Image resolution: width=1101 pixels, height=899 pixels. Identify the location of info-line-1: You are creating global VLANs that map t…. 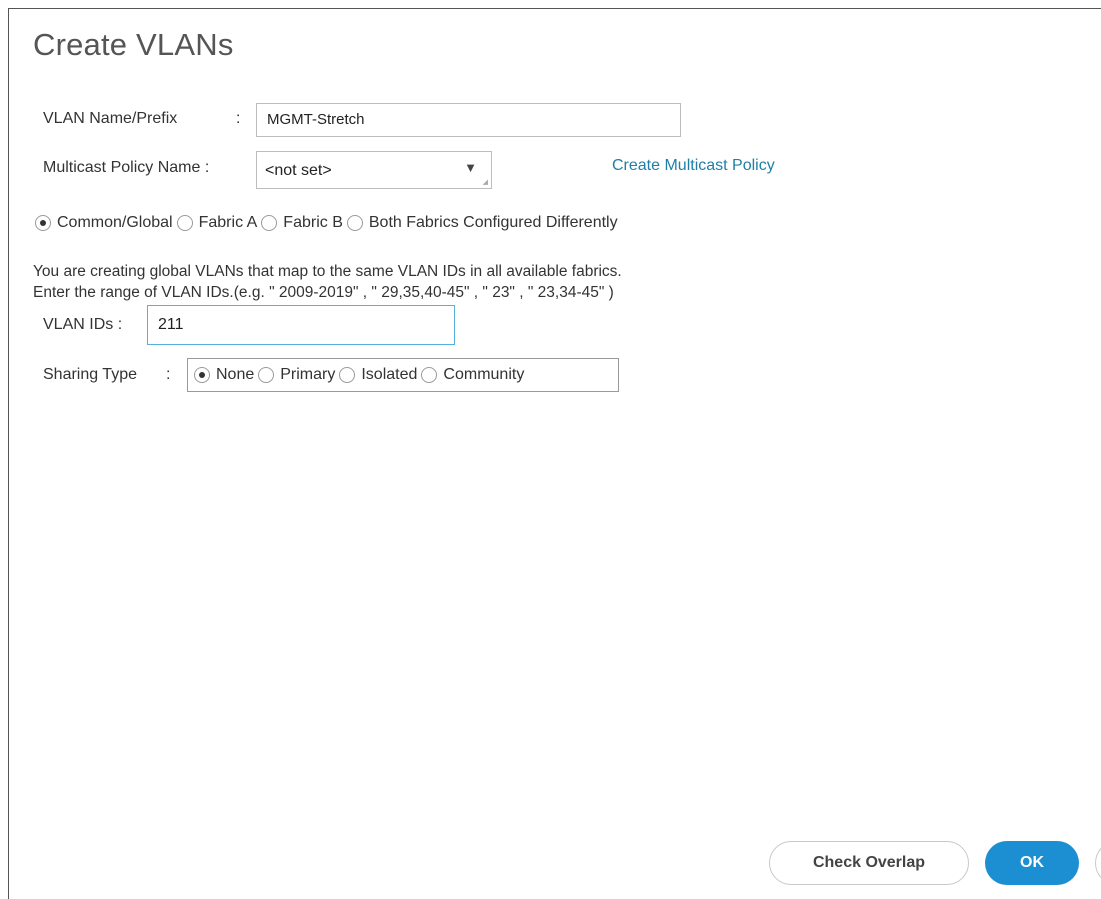
(327, 271).